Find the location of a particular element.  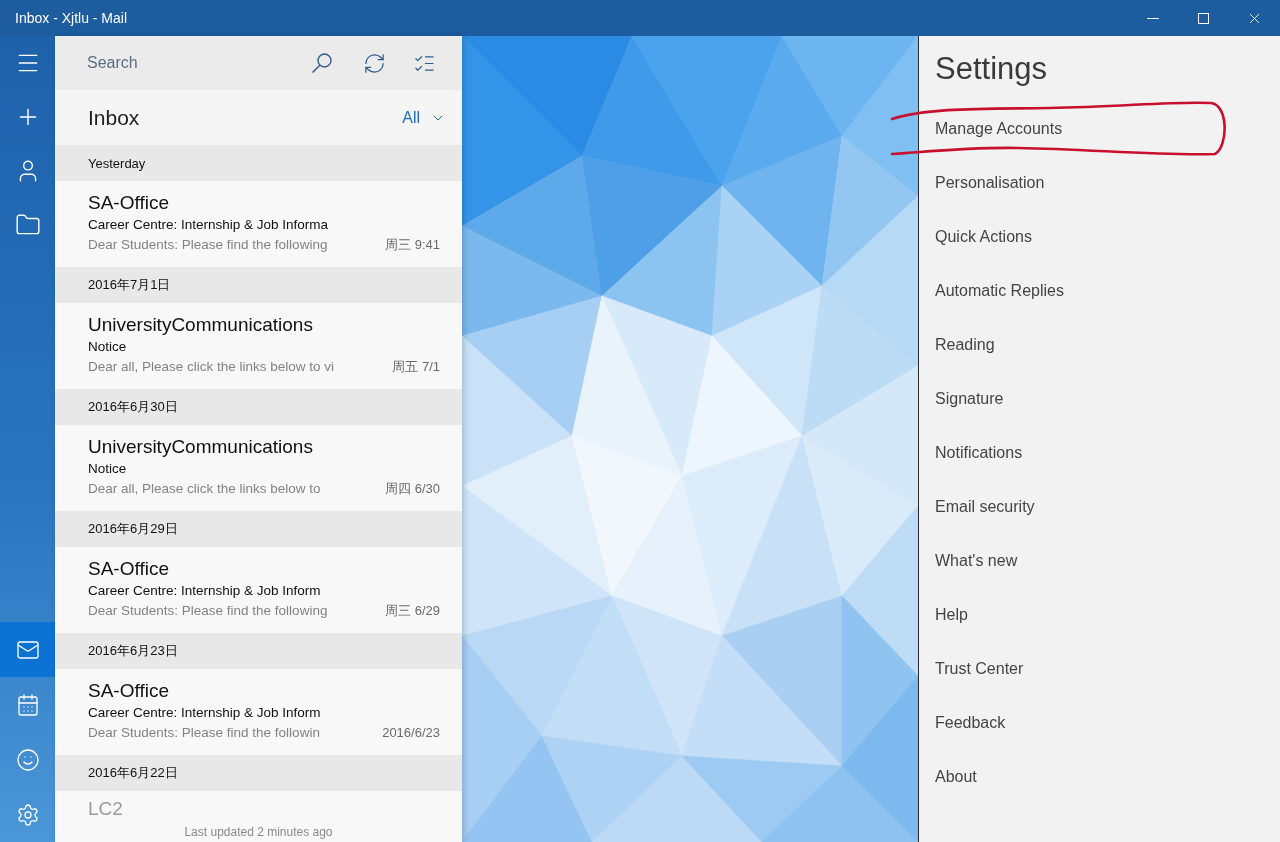

window-title: Inbox - Xjtlu - Mail is located at coordinates (71, 18).